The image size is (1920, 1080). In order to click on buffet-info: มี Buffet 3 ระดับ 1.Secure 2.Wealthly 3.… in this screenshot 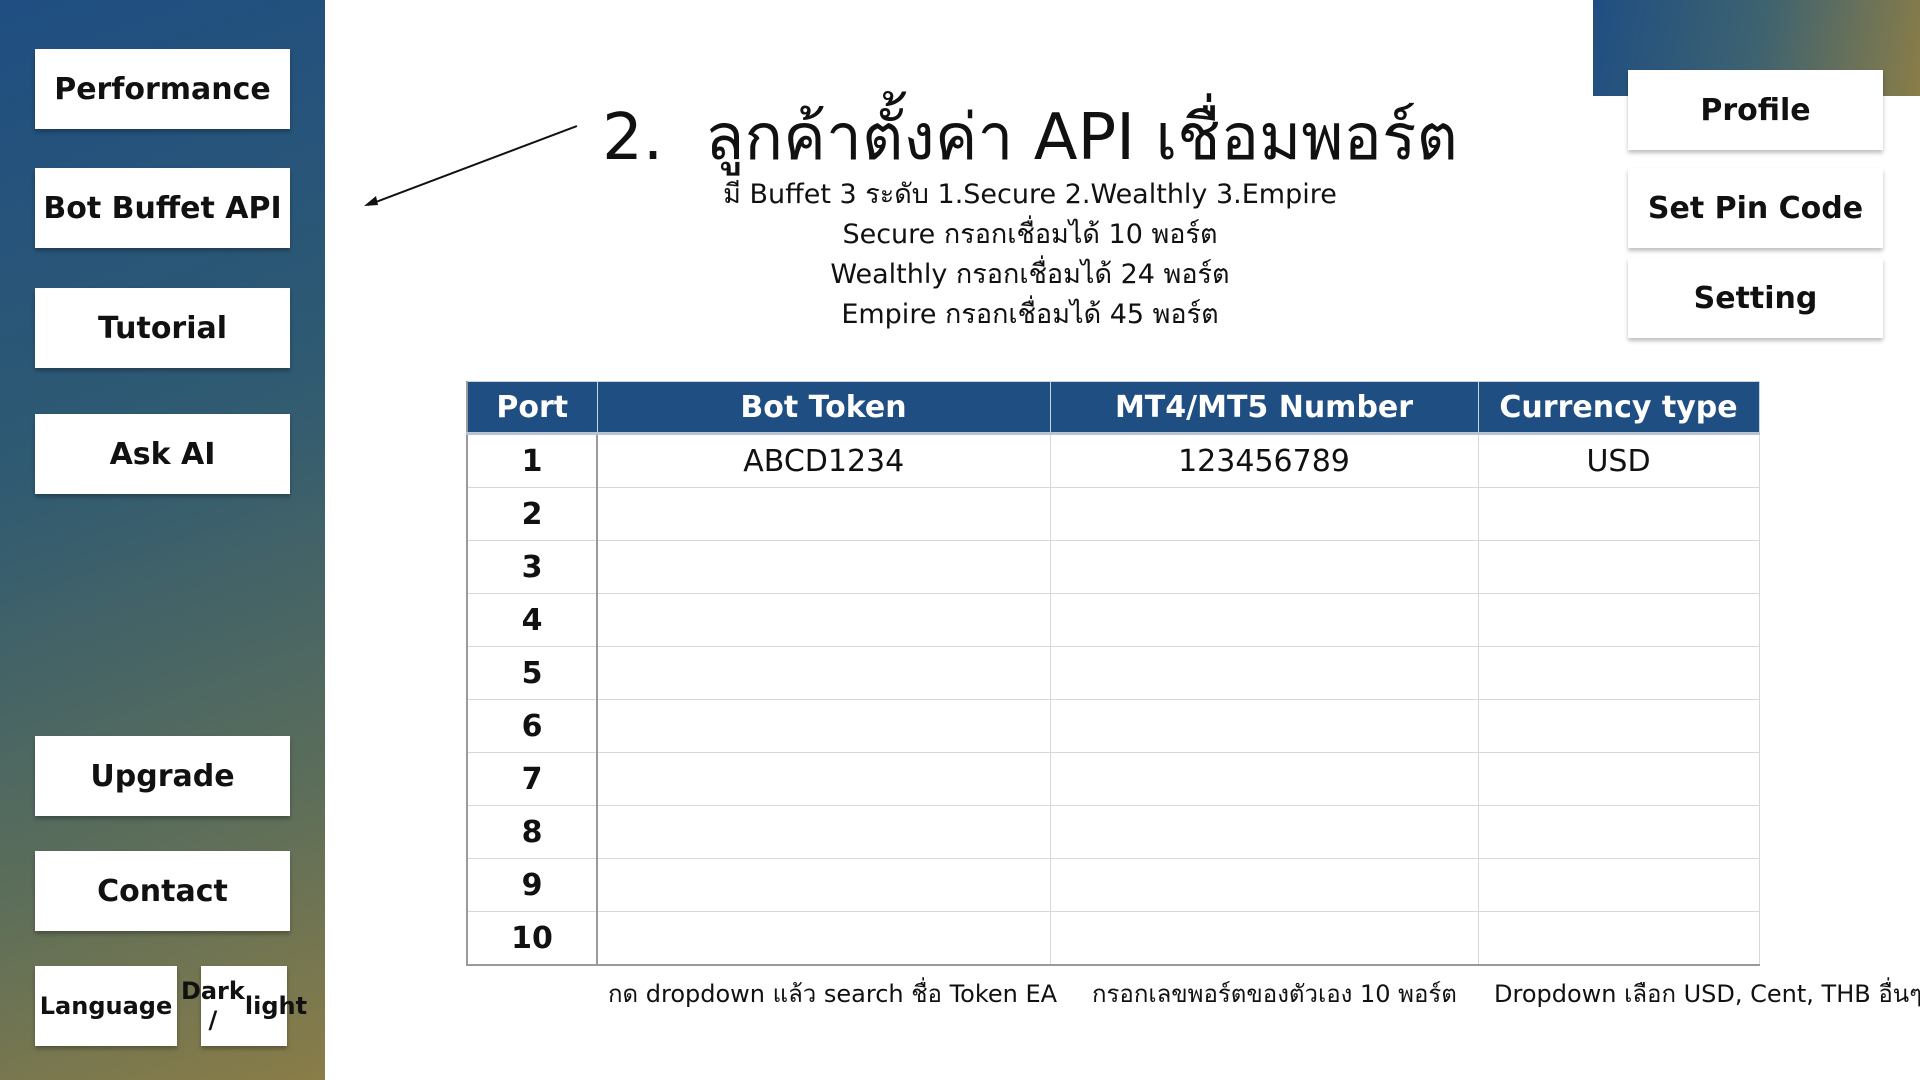, I will do `click(1030, 255)`.